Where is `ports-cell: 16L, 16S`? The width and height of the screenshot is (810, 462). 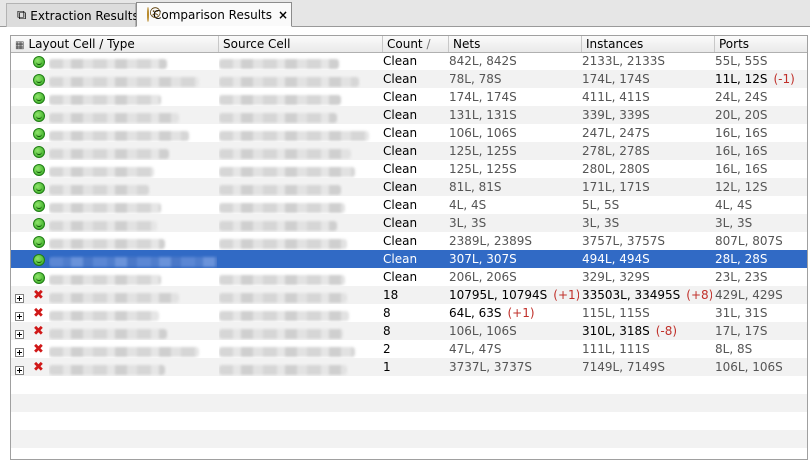
ports-cell: 16L, 16S is located at coordinates (761, 133).